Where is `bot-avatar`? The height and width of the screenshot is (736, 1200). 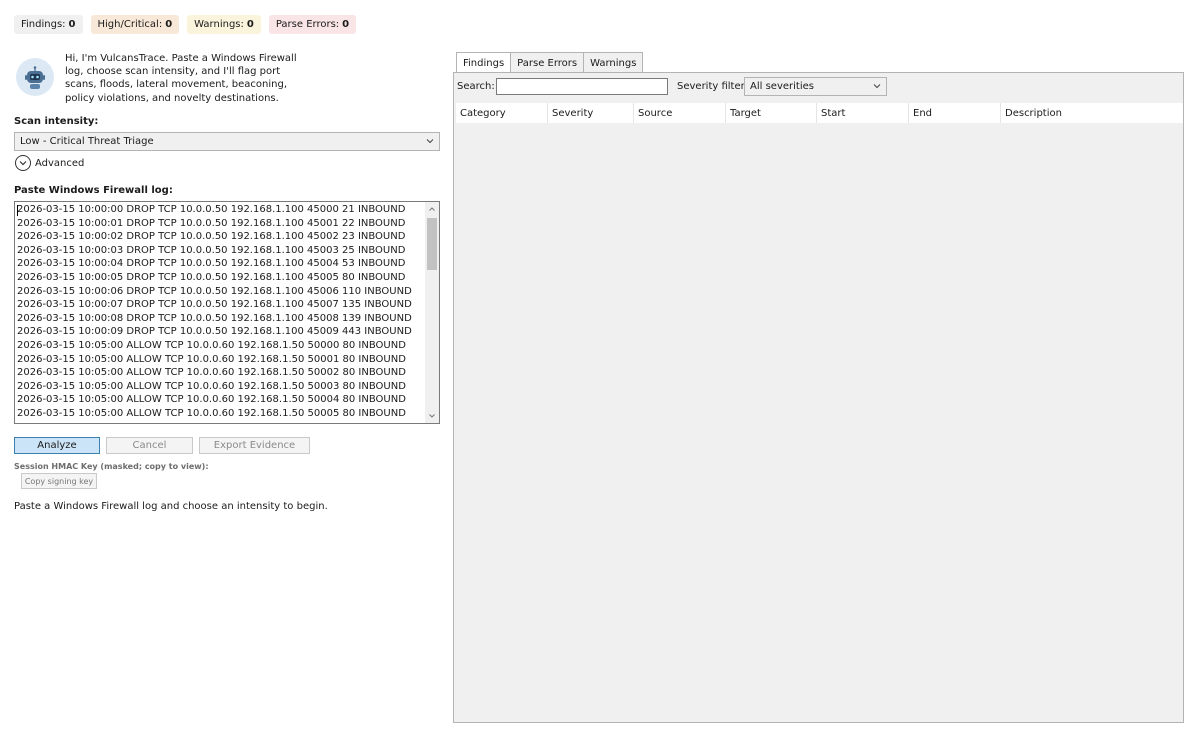 bot-avatar is located at coordinates (35, 77).